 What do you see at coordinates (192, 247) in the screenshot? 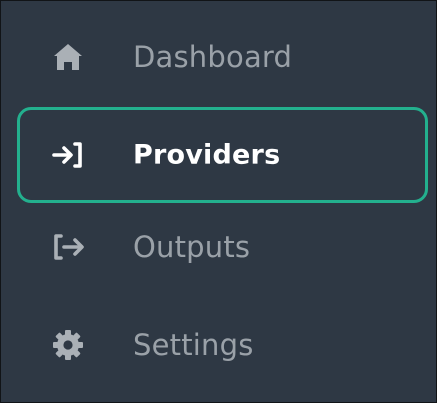
I see `sidebar-item-label: Outputs` at bounding box center [192, 247].